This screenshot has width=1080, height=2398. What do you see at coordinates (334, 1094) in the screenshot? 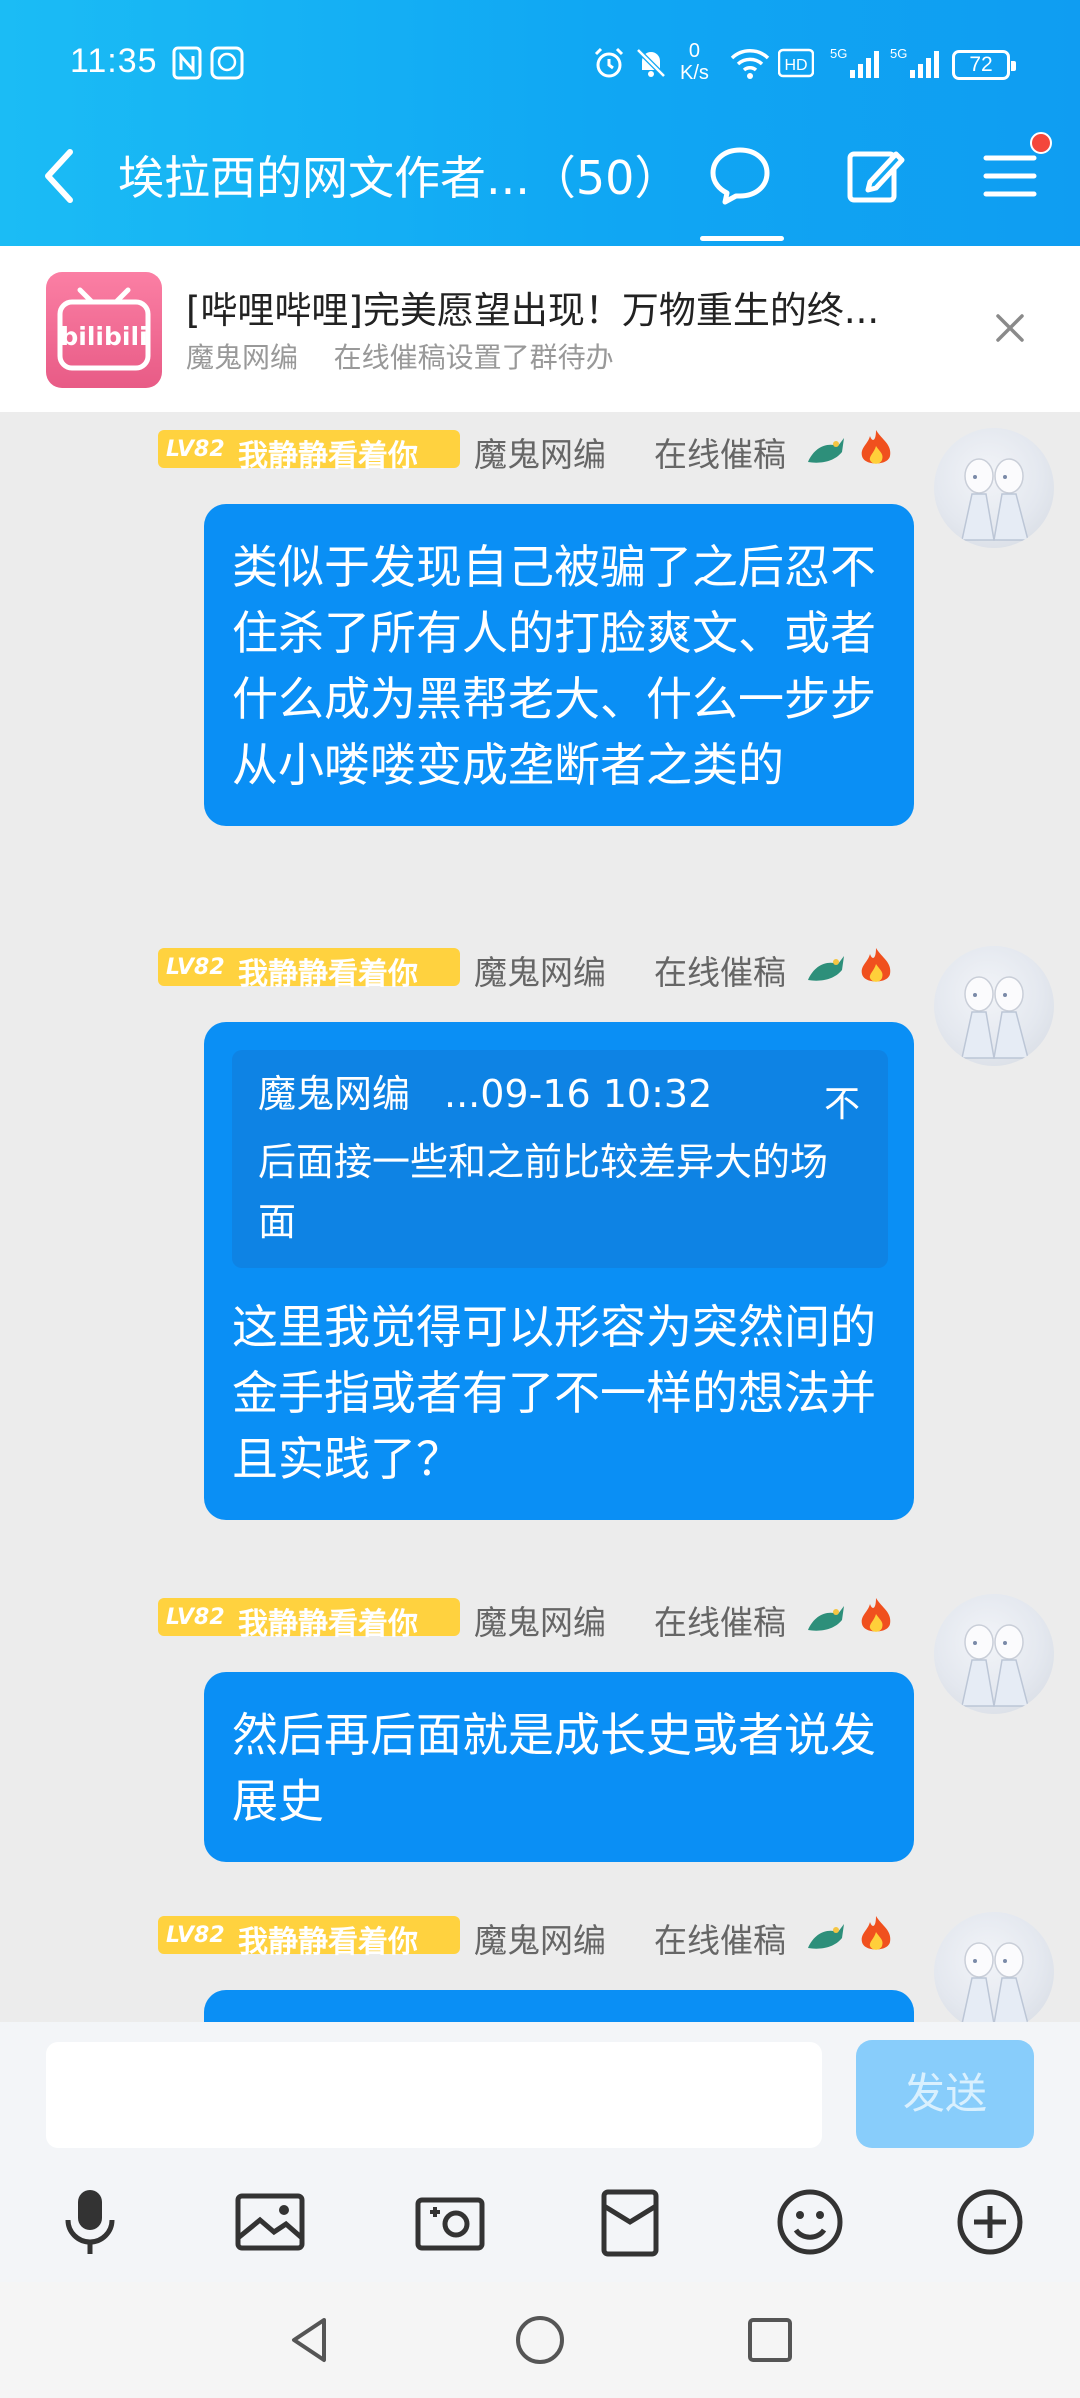
I see `quote-sender: 魔鬼网编` at bounding box center [334, 1094].